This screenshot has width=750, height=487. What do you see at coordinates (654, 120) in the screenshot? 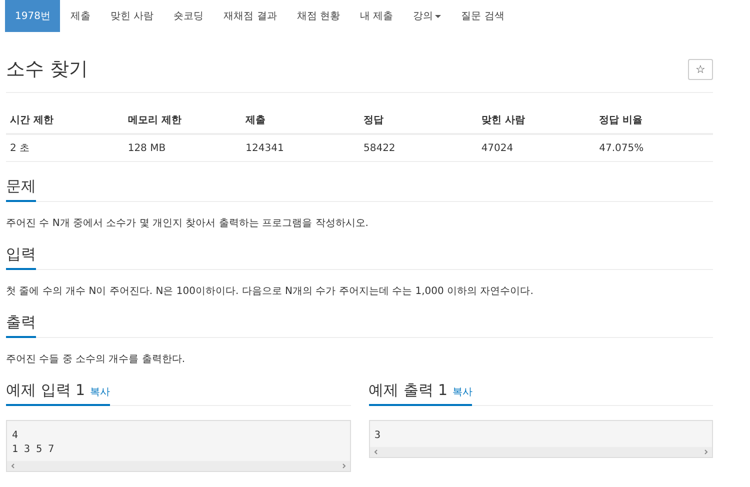
I see `column-header: 정답 비율` at bounding box center [654, 120].